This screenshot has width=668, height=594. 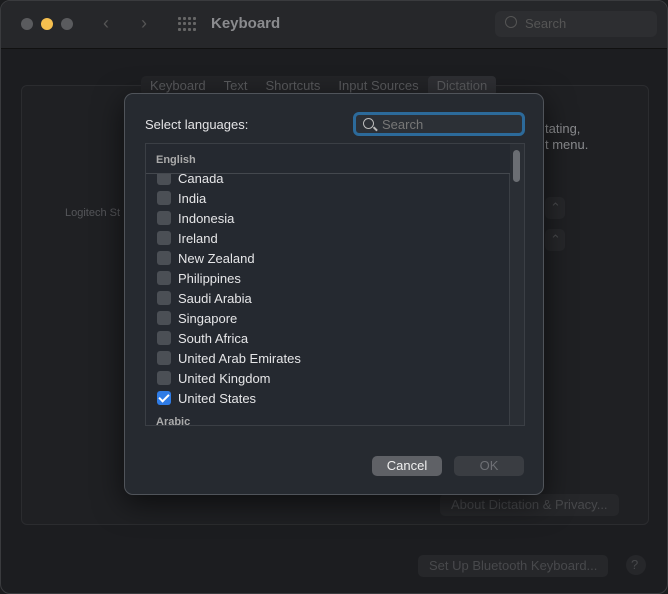 I want to click on ok-button: OK, so click(x=489, y=466).